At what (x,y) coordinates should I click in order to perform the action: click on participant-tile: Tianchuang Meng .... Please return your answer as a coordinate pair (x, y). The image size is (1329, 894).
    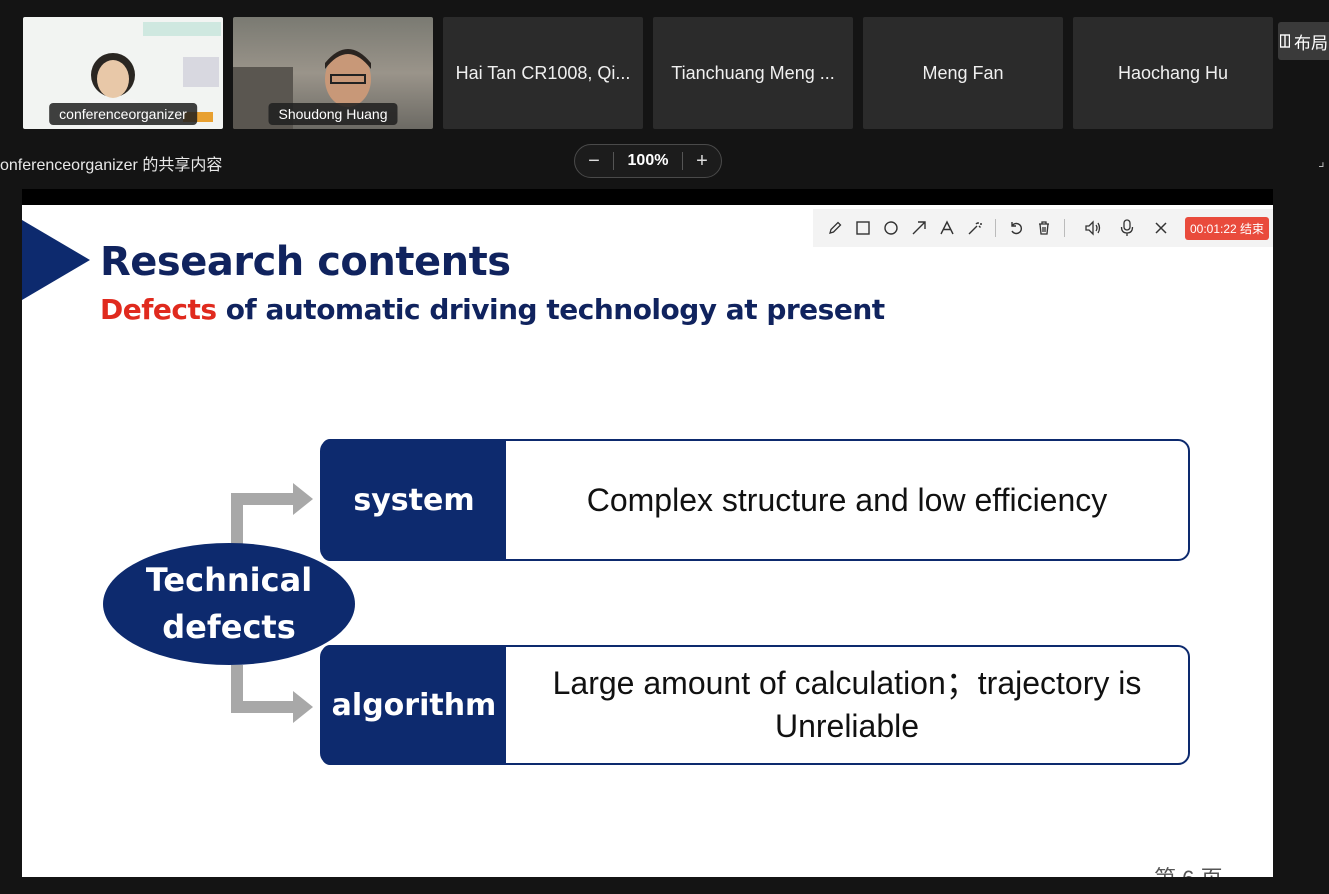
    Looking at the image, I should click on (753, 73).